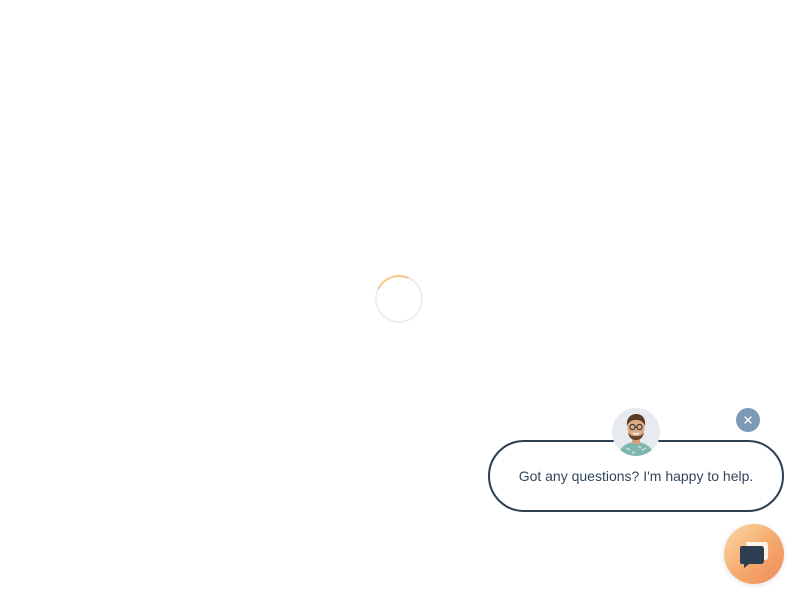 The height and width of the screenshot is (600, 800). What do you see at coordinates (636, 476) in the screenshot?
I see `chat-greeting-text: Got any questions? I'm happy to help.` at bounding box center [636, 476].